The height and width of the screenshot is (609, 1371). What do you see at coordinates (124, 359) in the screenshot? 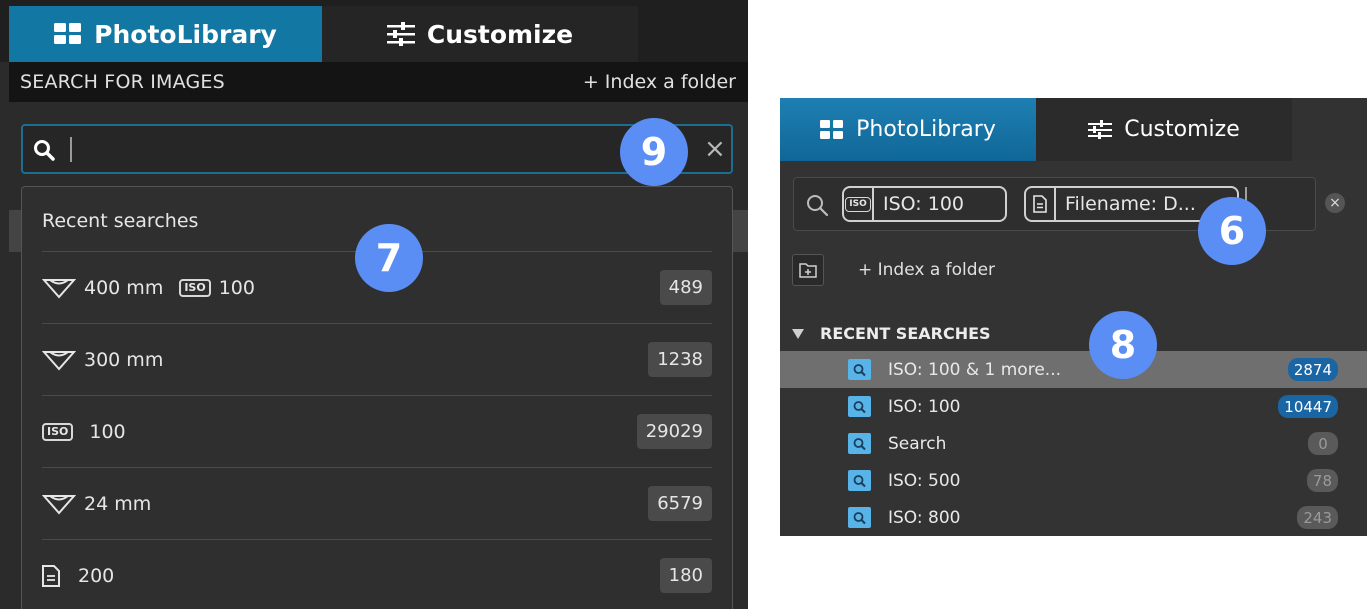
I see `focal-length-value: 300 mm` at bounding box center [124, 359].